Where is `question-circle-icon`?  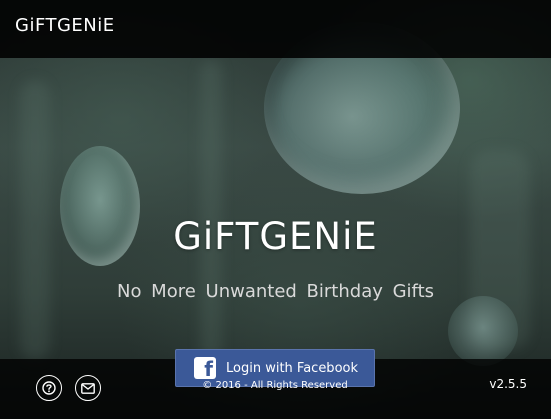
question-circle-icon is located at coordinates (49, 388).